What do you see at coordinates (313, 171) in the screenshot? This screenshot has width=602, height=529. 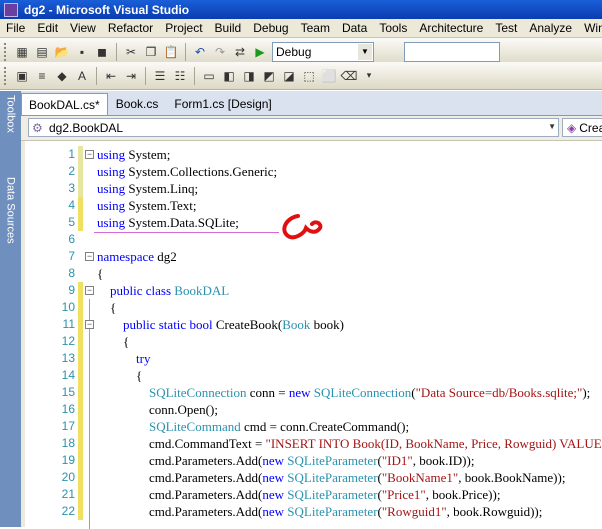 I see `code-line: 2 using System.Collections.Generic;` at bounding box center [313, 171].